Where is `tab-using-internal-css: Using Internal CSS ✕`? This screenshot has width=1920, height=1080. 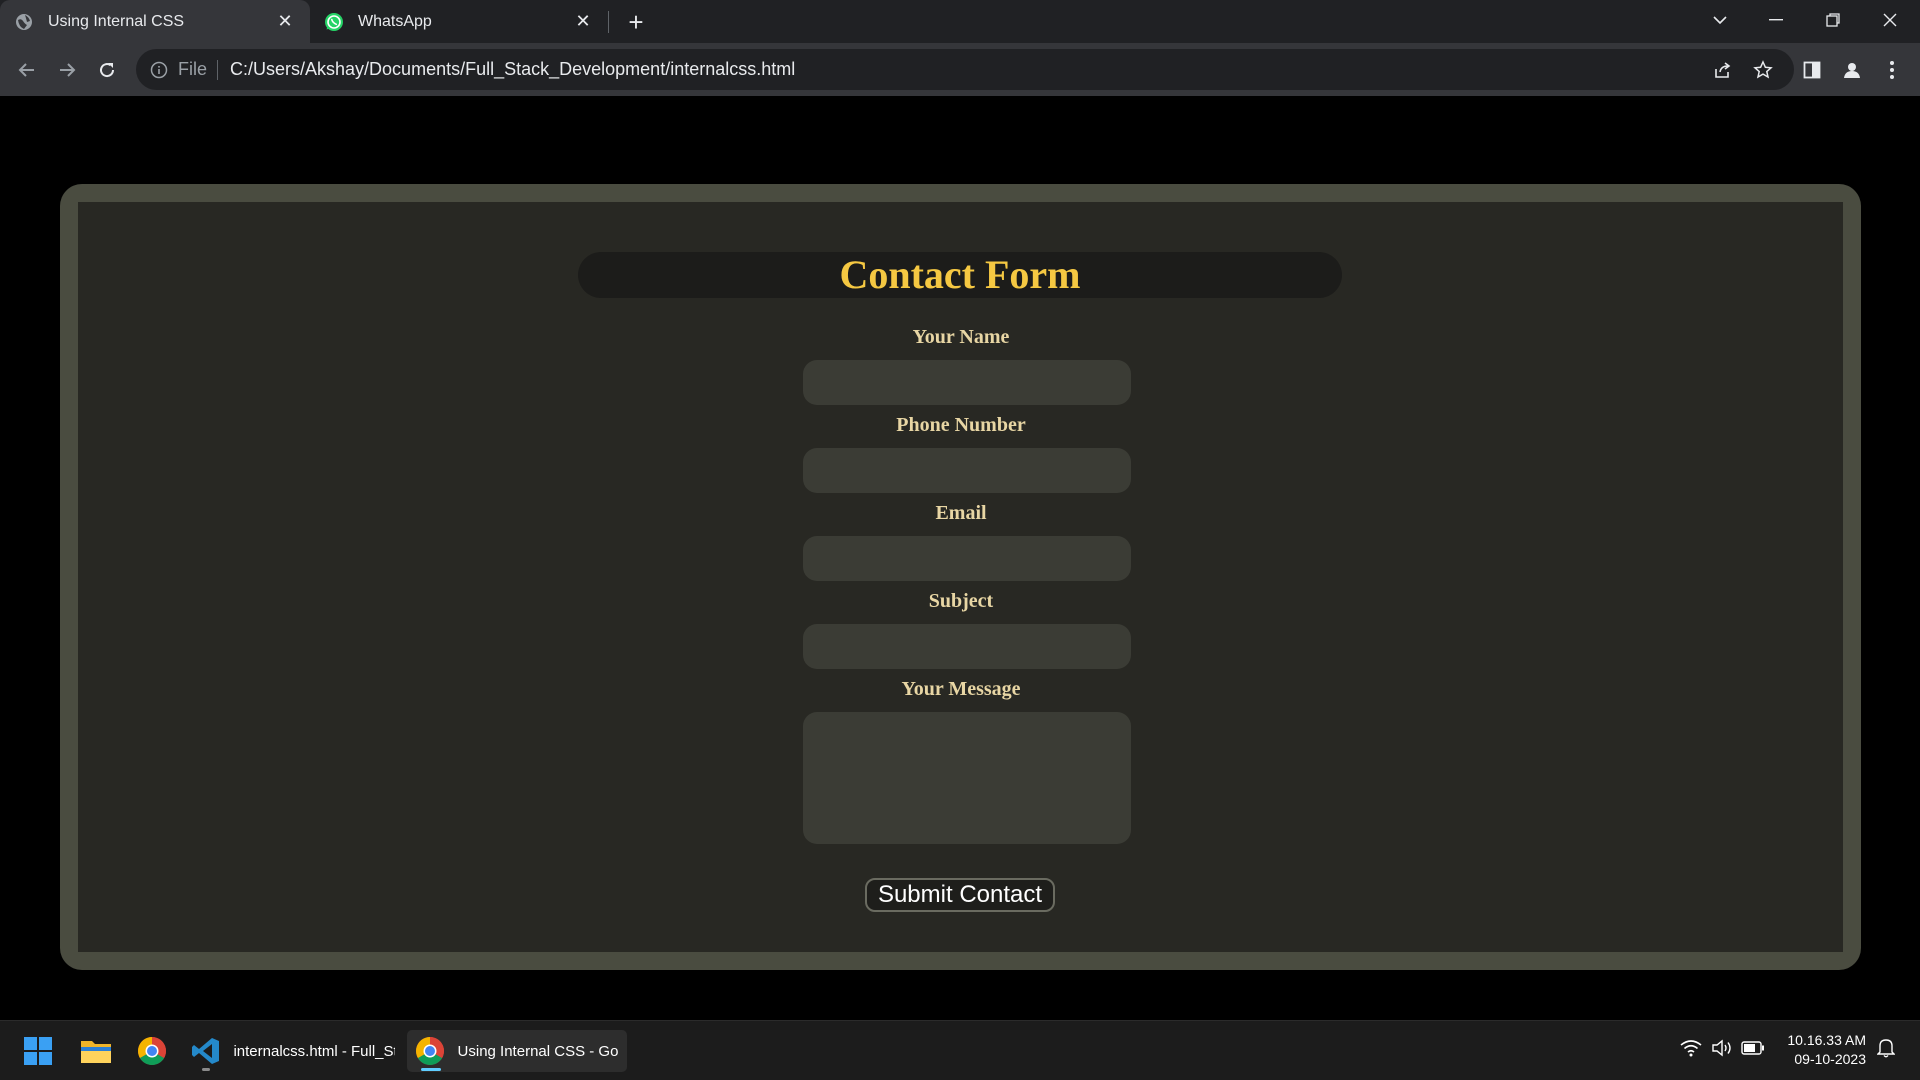
tab-using-internal-css: Using Internal CSS ✕ is located at coordinates (155, 21).